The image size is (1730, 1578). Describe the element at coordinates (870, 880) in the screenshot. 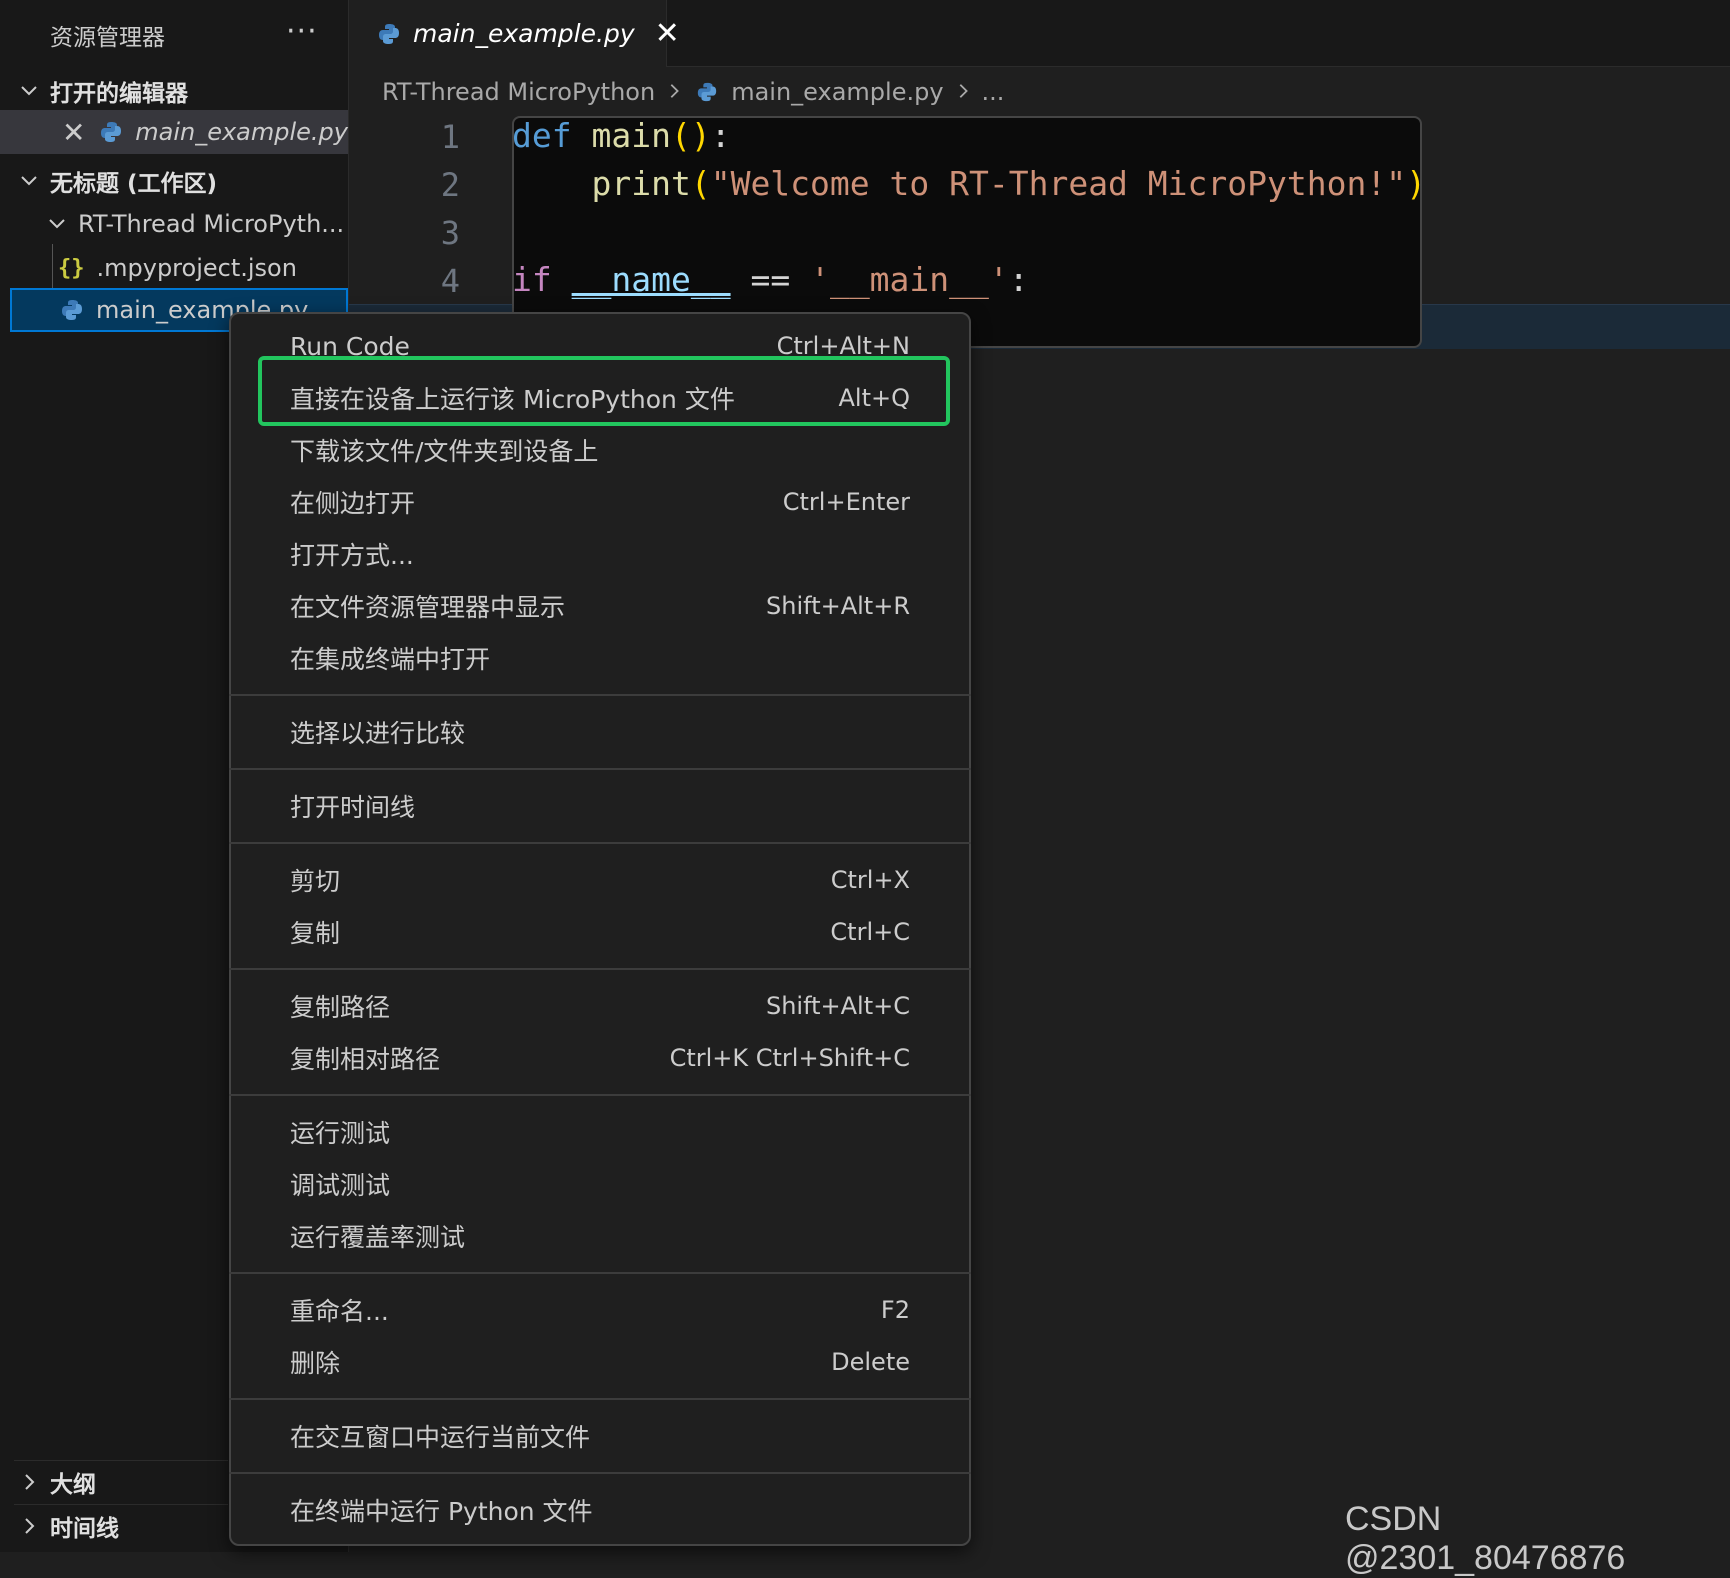

I see `menu-shortcut: Ctrl+X` at that location.